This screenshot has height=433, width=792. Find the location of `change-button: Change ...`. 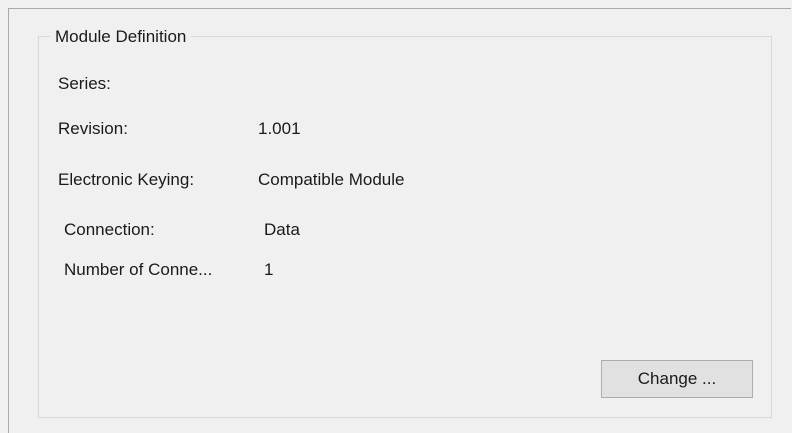

change-button: Change ... is located at coordinates (677, 379).